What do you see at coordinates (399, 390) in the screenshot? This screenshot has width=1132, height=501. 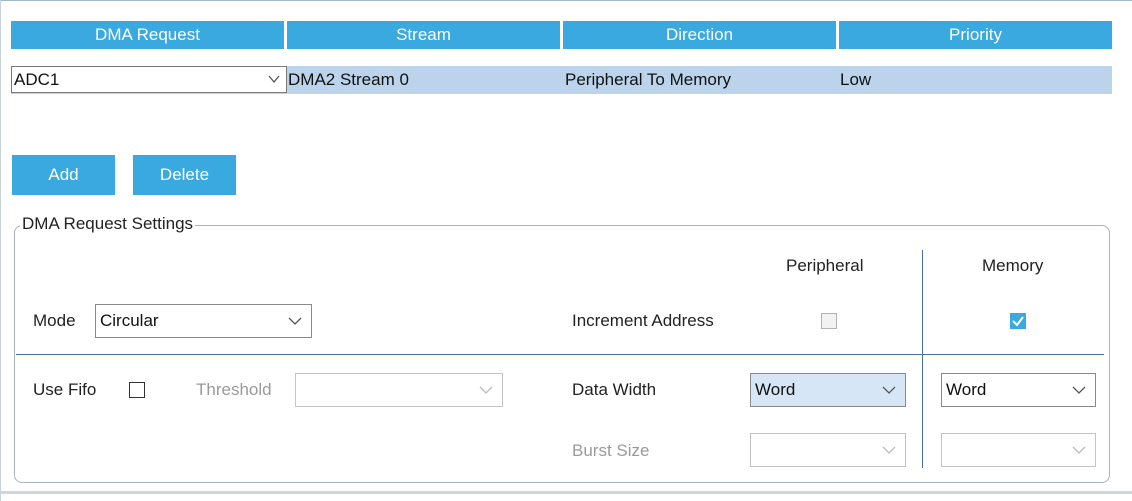 I see `threshold-select` at bounding box center [399, 390].